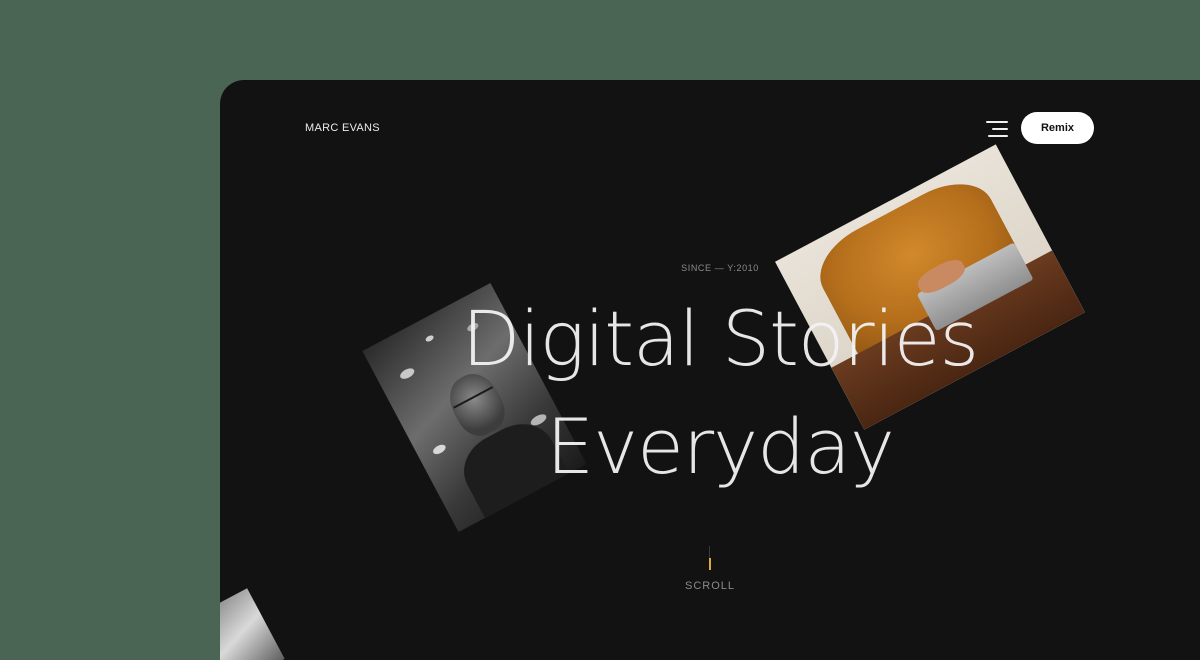 This screenshot has width=1200, height=660. I want to click on hamburger-menu-icon, so click(993, 129).